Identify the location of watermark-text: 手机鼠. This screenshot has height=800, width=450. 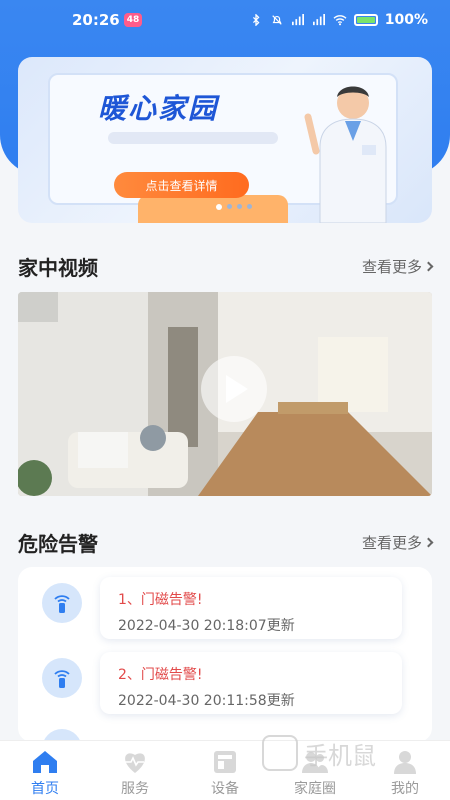
(340, 755).